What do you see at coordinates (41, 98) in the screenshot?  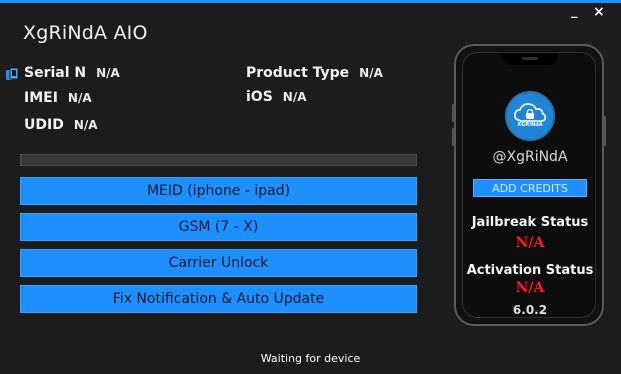 I see `imei-label: IMEI` at bounding box center [41, 98].